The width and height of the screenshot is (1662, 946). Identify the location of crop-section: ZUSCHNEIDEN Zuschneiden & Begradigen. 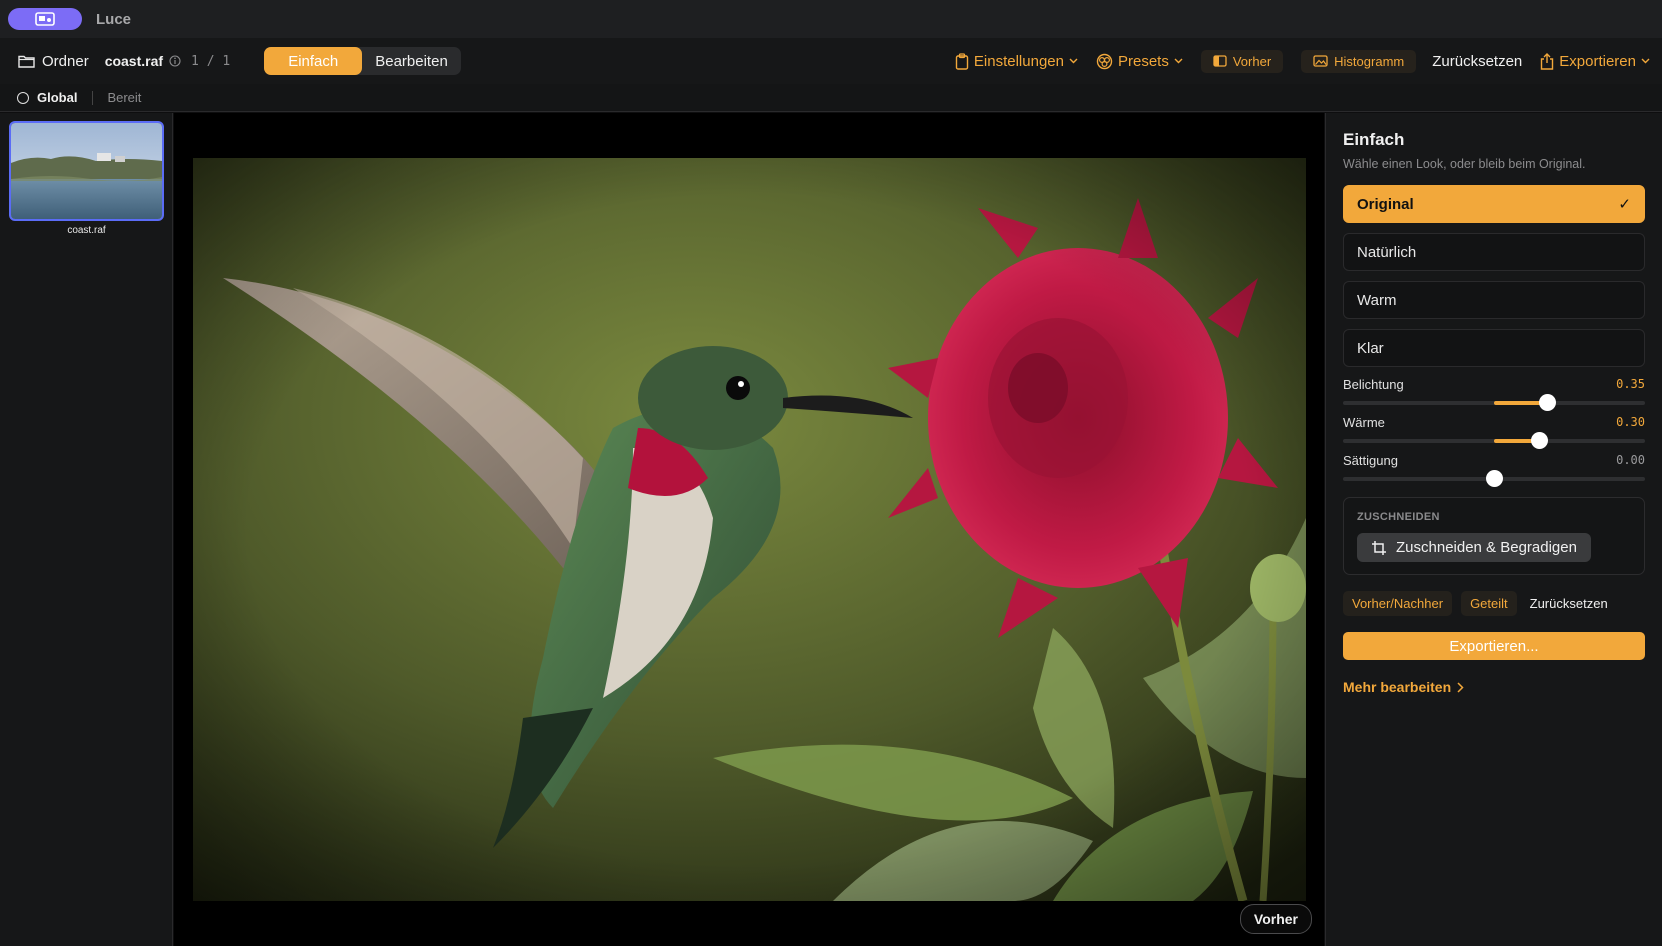
(1494, 536).